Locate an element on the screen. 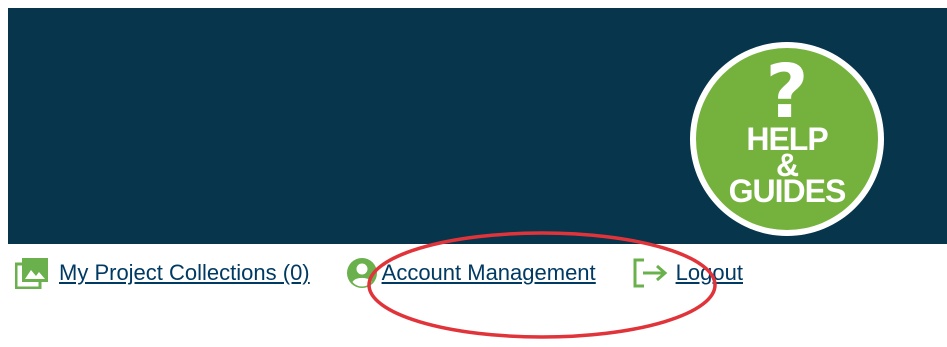 The image size is (947, 347). help-guides-button: ? HELP & GUIDES is located at coordinates (787, 139).